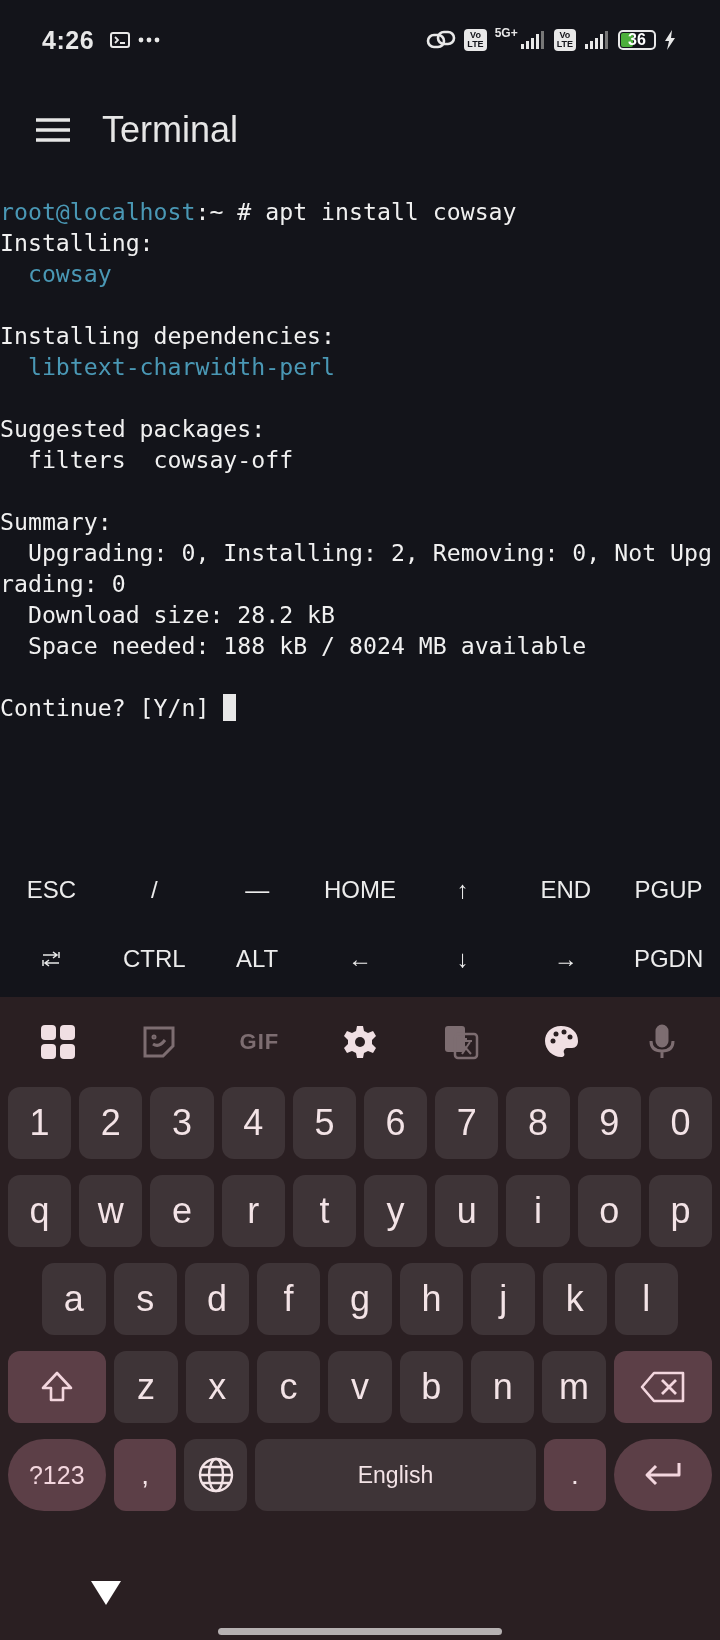  I want to click on key: v, so click(360, 1387).